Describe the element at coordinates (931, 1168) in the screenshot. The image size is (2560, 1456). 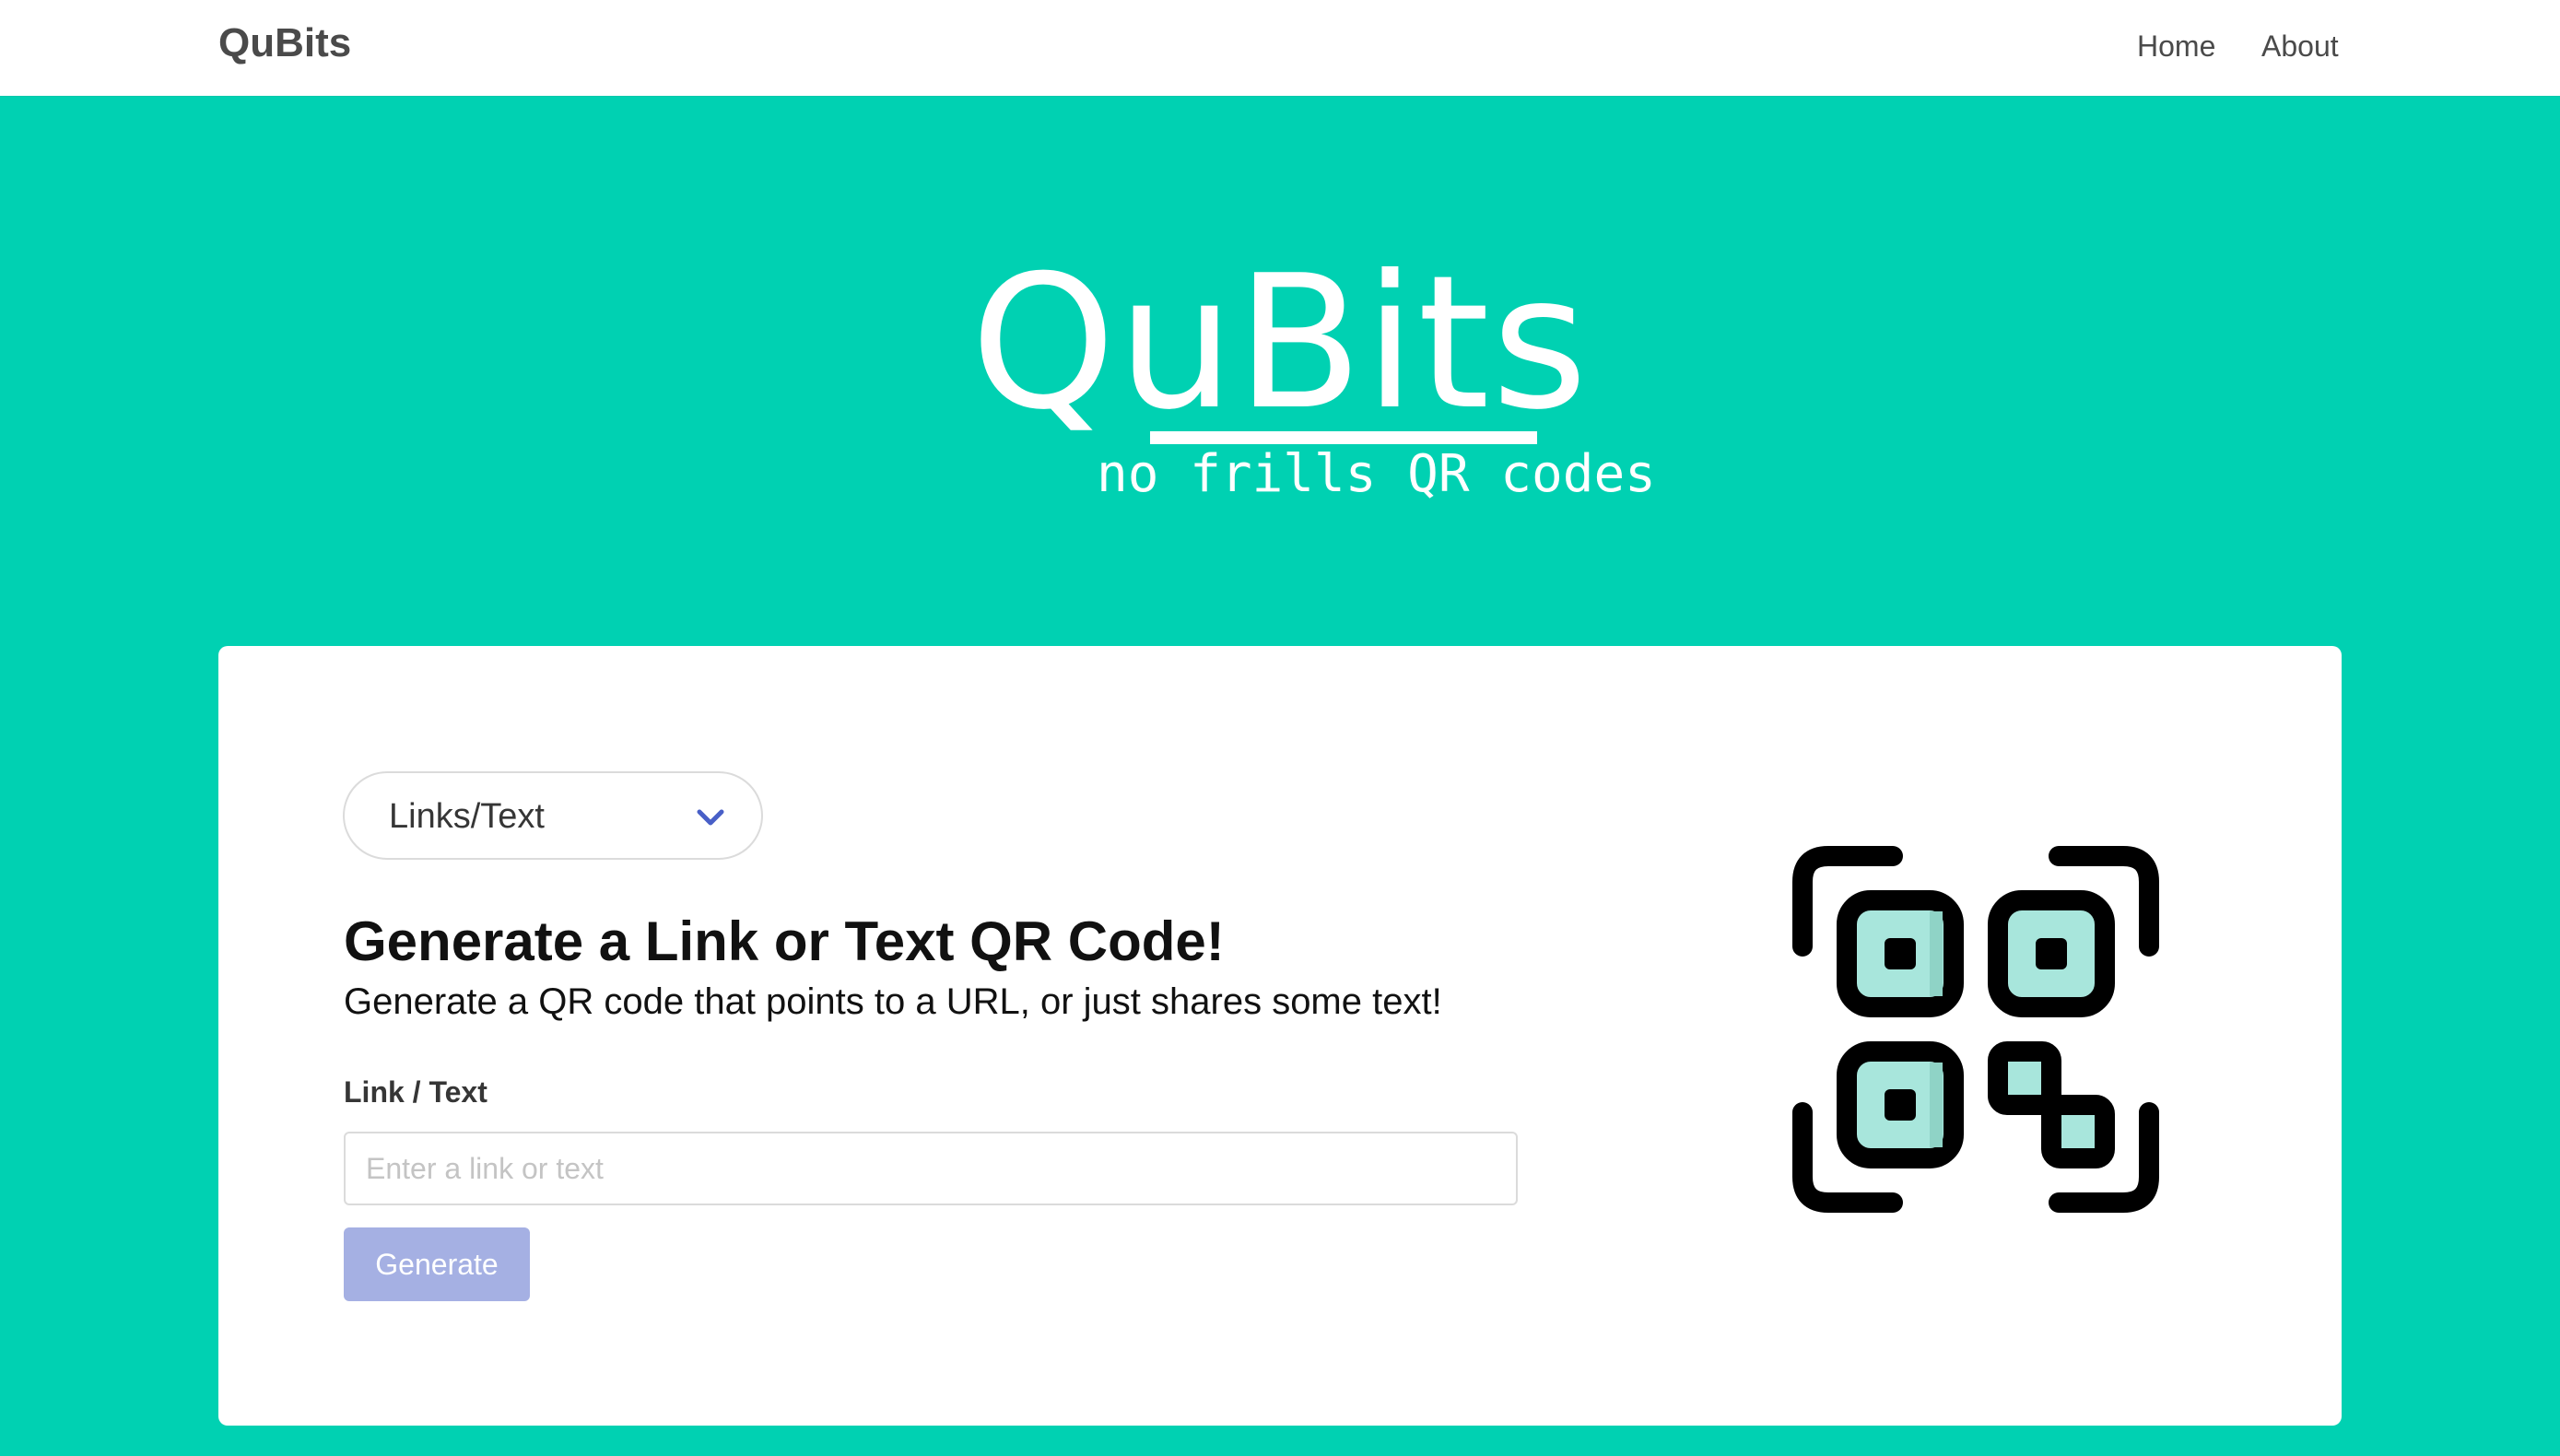
I see `link-text-input` at that location.